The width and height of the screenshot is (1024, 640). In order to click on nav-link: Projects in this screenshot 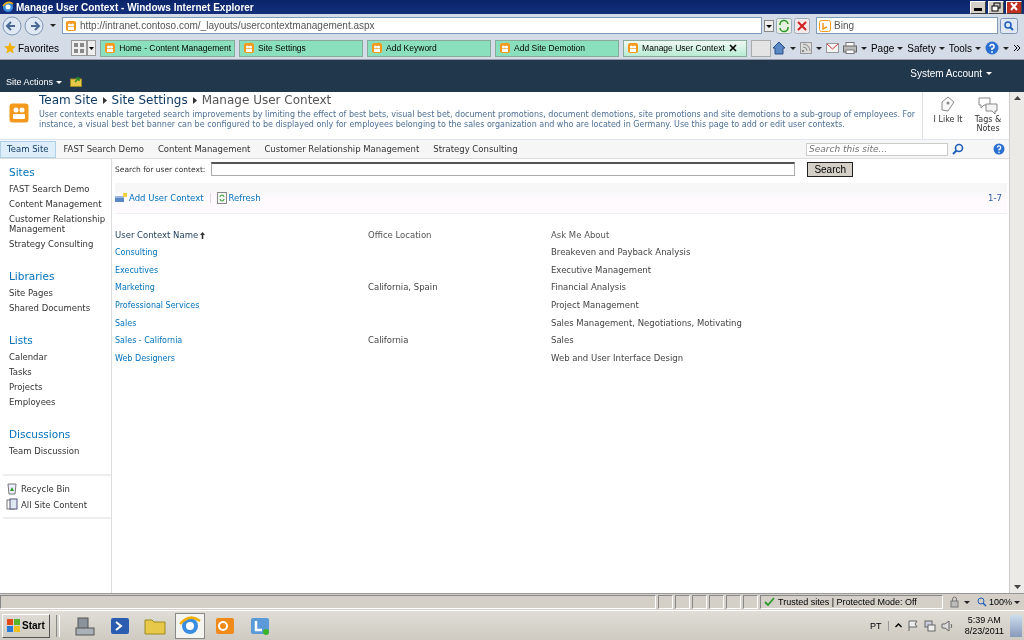, I will do `click(57, 387)`.